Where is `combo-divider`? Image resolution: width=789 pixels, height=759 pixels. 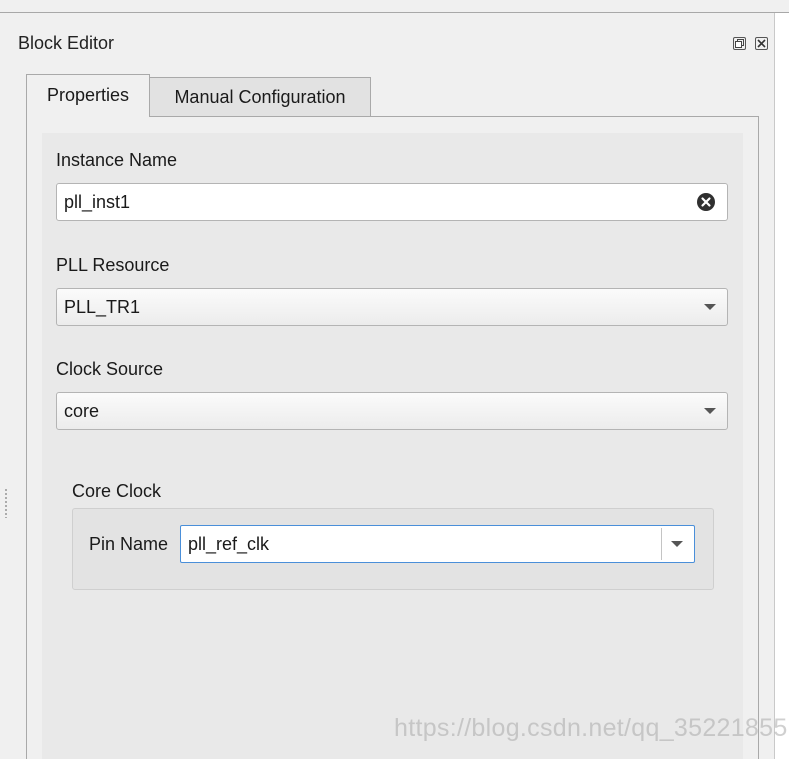 combo-divider is located at coordinates (661, 544).